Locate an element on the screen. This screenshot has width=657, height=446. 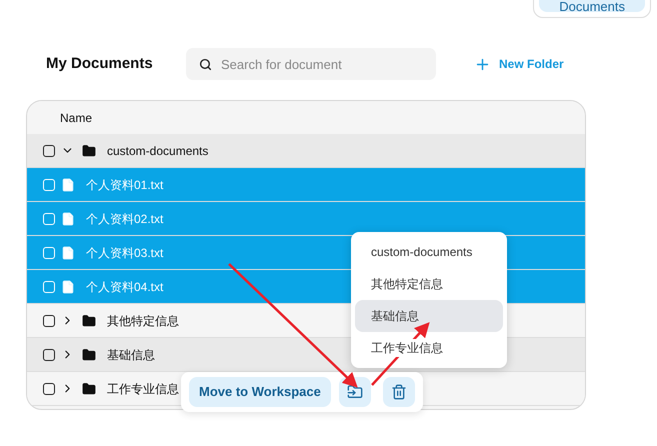
folder-name: 工作专业信息 is located at coordinates (143, 389).